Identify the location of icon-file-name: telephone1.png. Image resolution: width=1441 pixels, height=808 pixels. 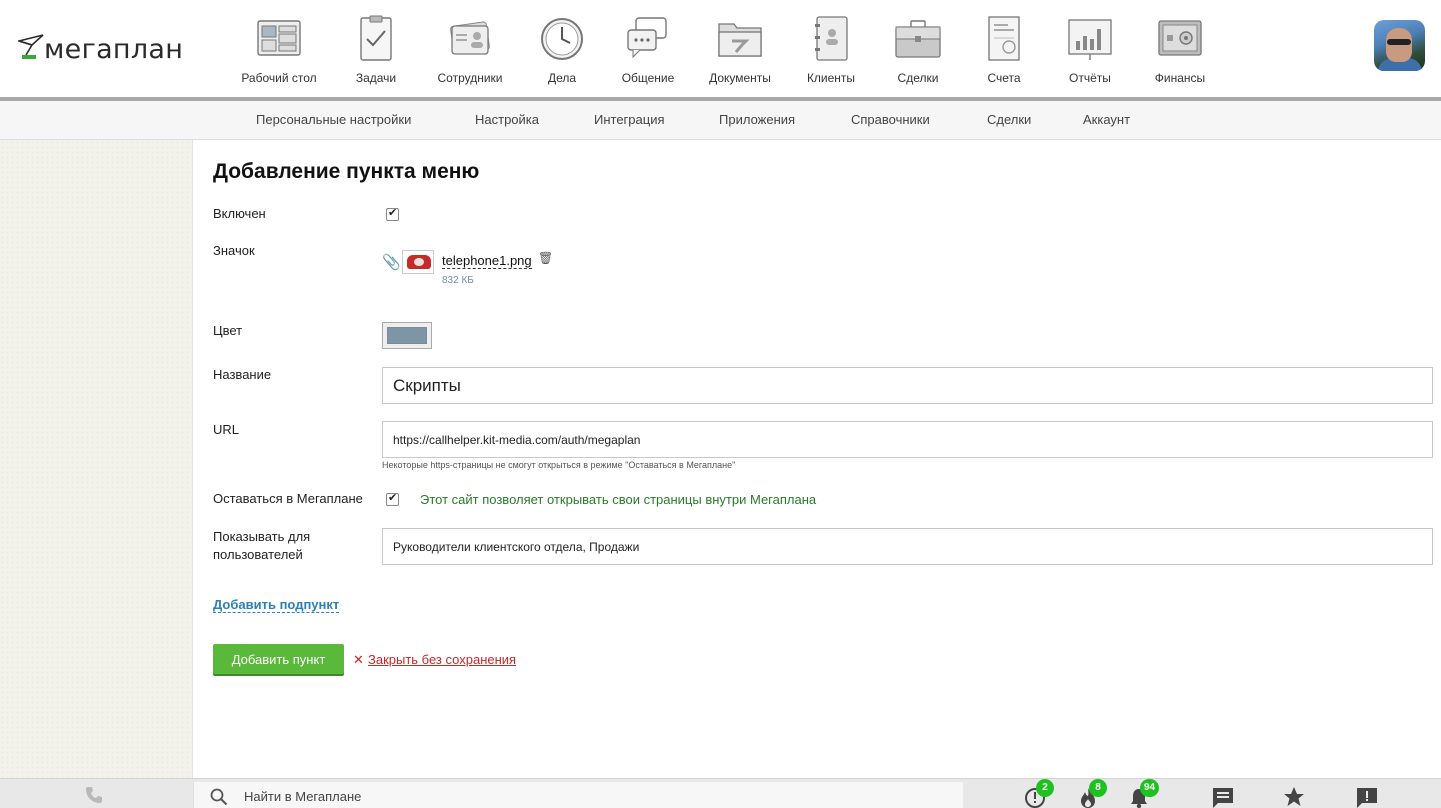
(487, 261).